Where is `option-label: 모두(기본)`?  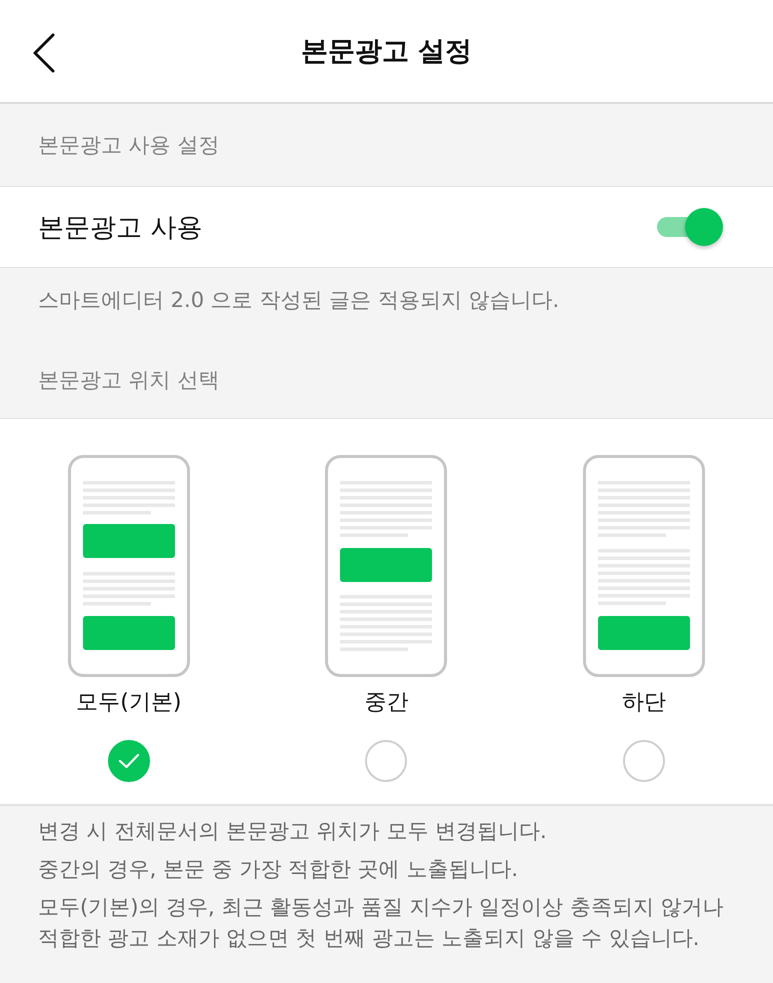
option-label: 모두(기본) is located at coordinates (129, 703).